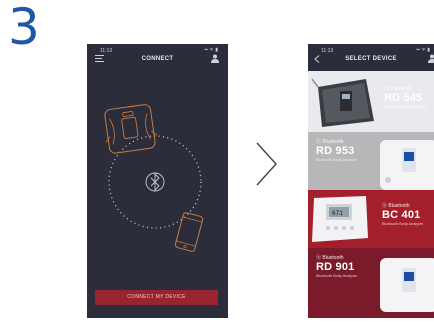 The height and width of the screenshot is (322, 434). Describe the element at coordinates (340, 219) in the screenshot. I see `scale-image: 671` at that location.